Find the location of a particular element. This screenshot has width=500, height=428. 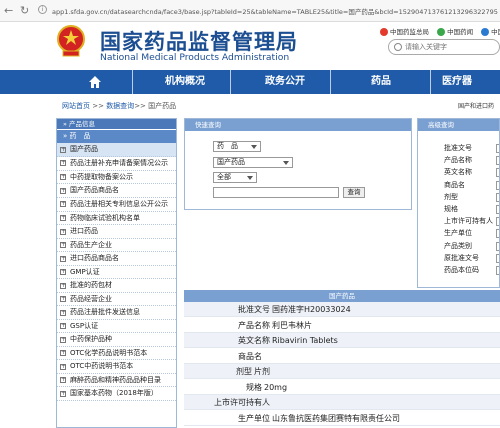

result-row: 规格 20mg is located at coordinates (342, 387).